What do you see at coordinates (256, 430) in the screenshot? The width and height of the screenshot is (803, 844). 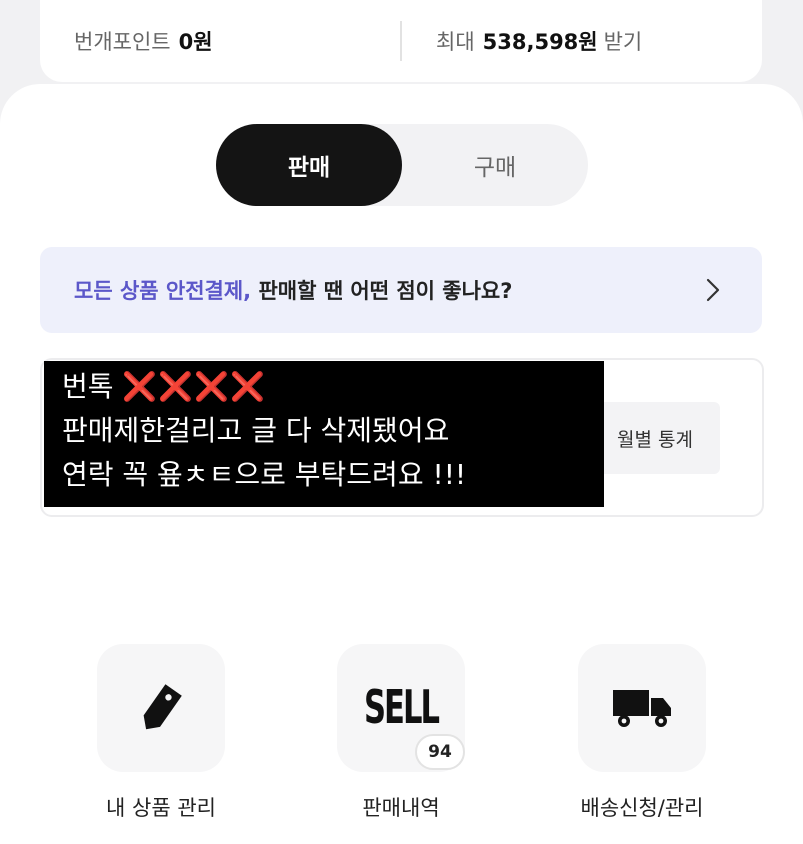 I see `notice-line-2: 판매제한걸리고 글 다 삭제됐어요` at bounding box center [256, 430].